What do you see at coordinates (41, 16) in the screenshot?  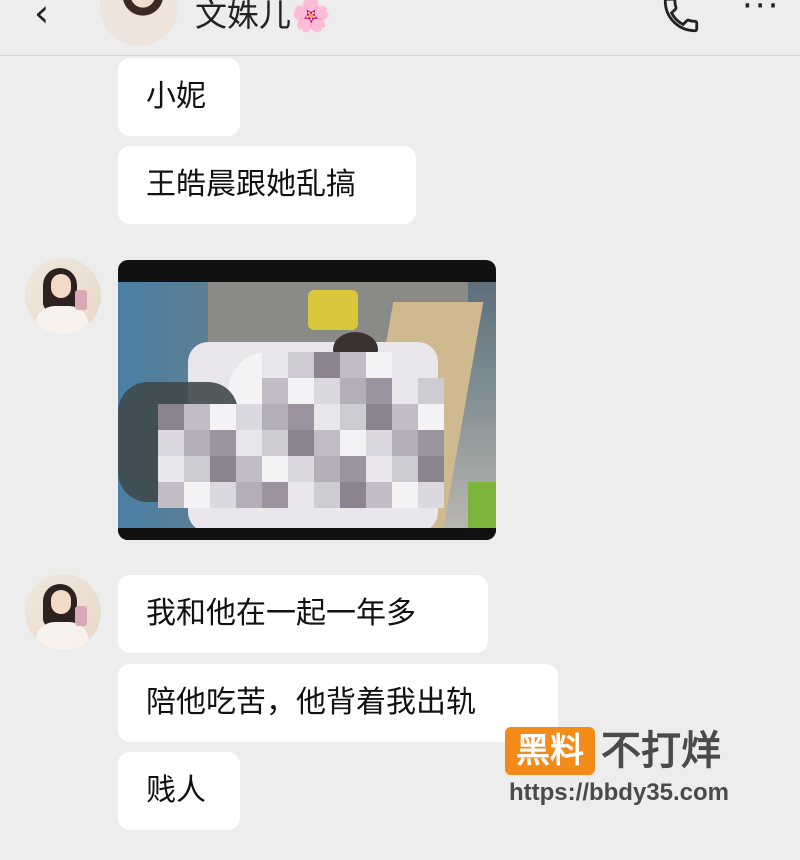 I see `back-arrow-icon: ‹` at bounding box center [41, 16].